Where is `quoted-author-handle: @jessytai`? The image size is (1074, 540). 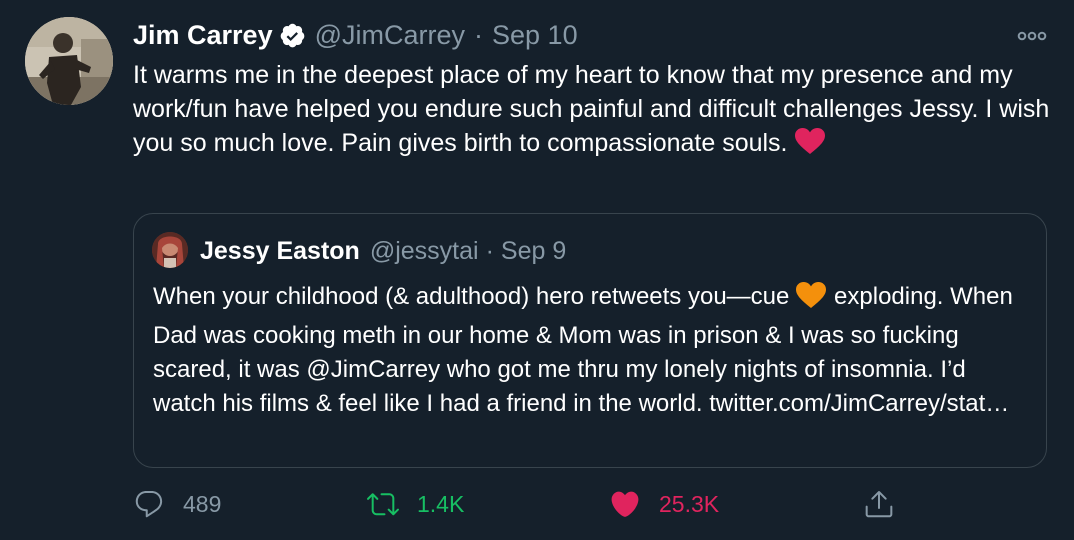
quoted-author-handle: @jessytai is located at coordinates (424, 250).